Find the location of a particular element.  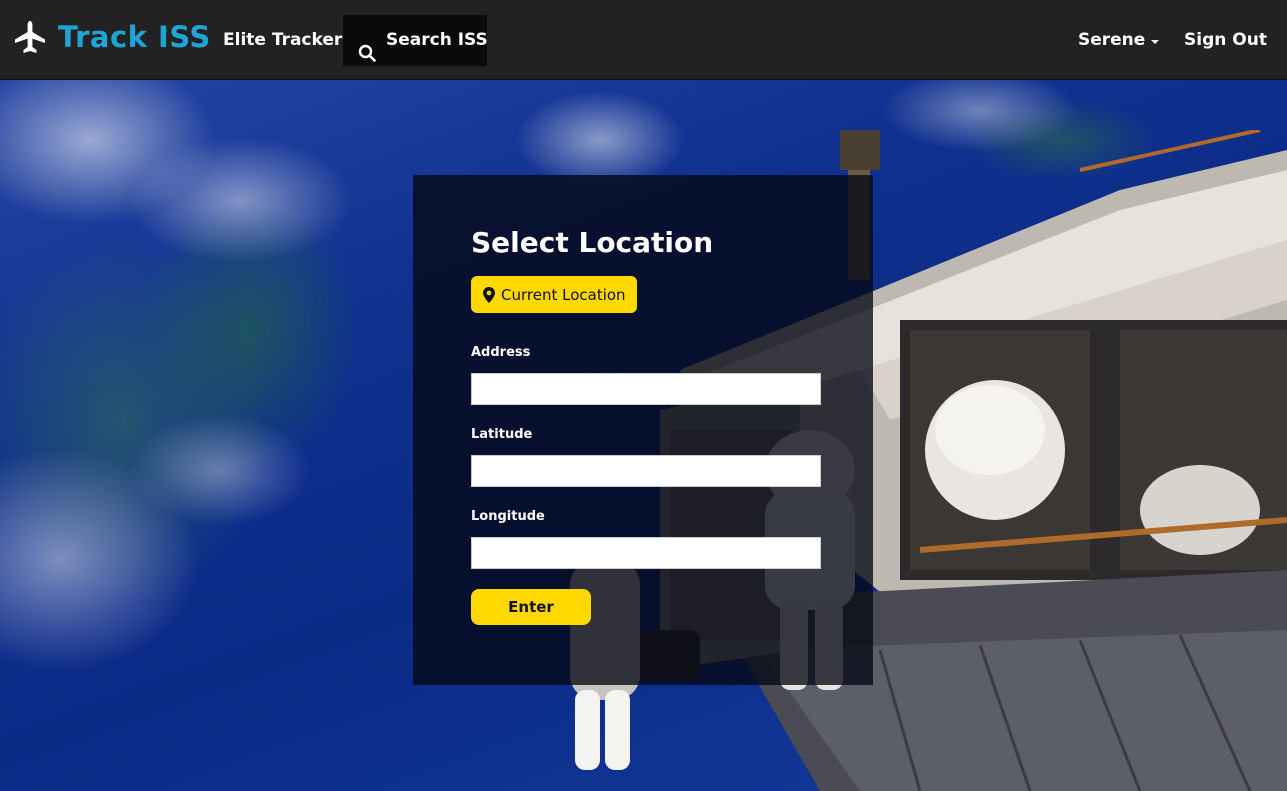

nav-search-label: Search ISS is located at coordinates (437, 40).